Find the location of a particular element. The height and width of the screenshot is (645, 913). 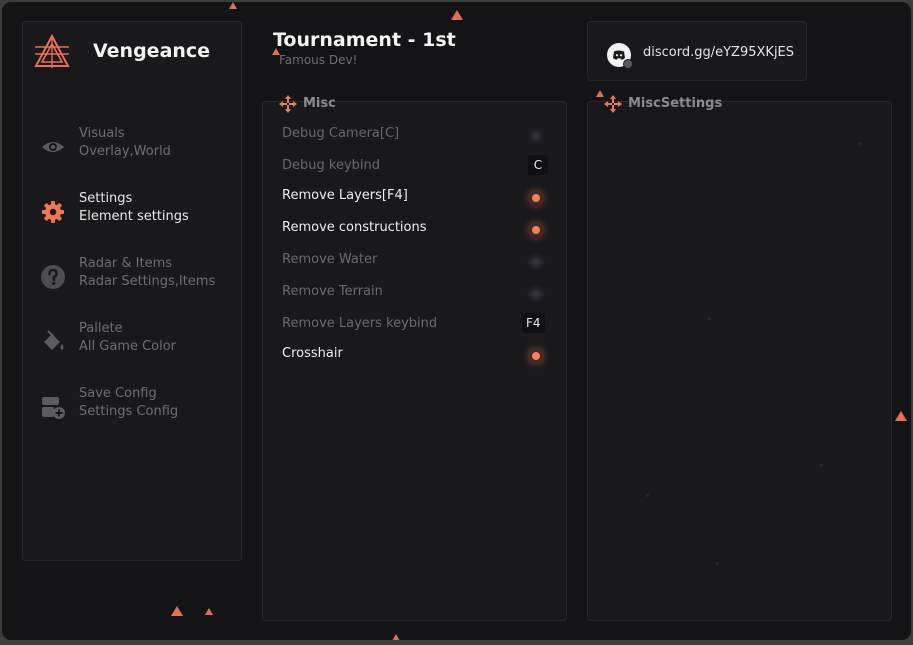

row-remove-water: Remove Water is located at coordinates (414, 260).